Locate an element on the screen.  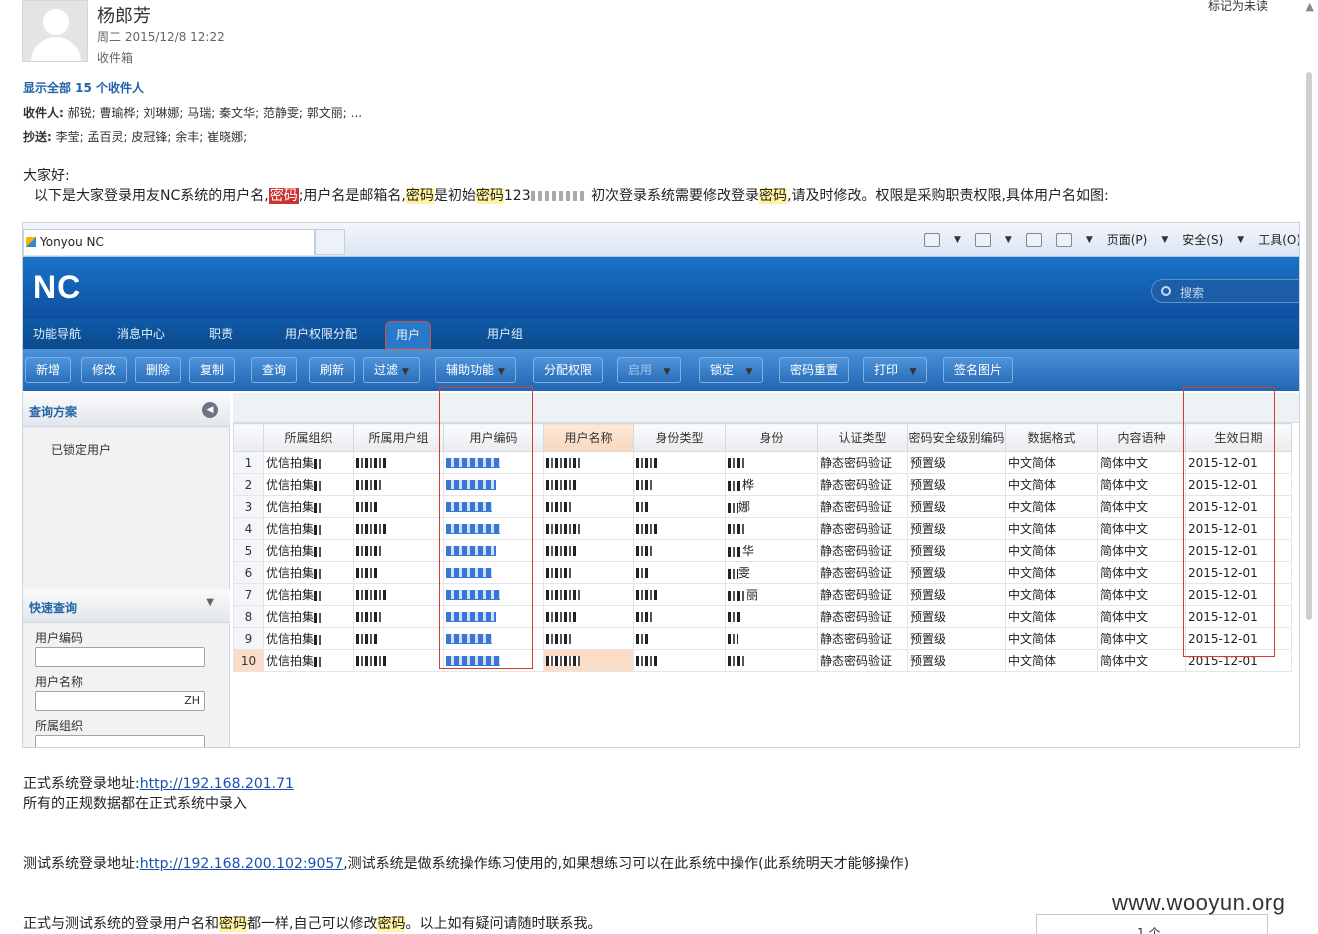
locked-users-item: 已锁定用户 is located at coordinates (81, 449).